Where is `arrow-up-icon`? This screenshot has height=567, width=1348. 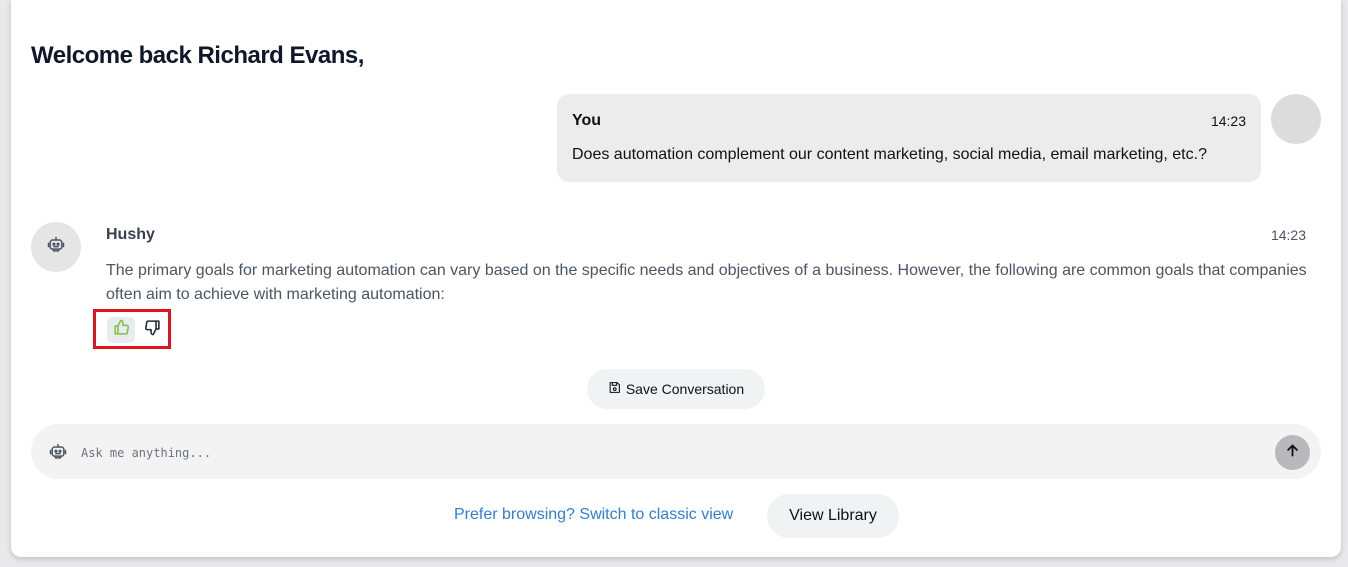
arrow-up-icon is located at coordinates (1292, 453).